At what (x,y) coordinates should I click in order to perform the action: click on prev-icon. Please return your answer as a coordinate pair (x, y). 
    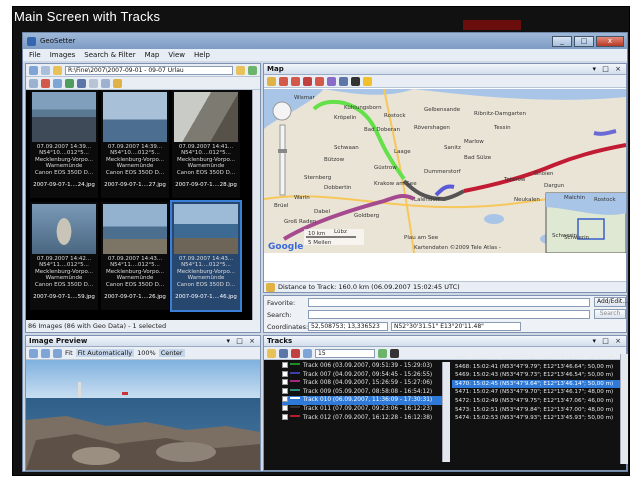
    Looking at the image, I should click on (45, 353).